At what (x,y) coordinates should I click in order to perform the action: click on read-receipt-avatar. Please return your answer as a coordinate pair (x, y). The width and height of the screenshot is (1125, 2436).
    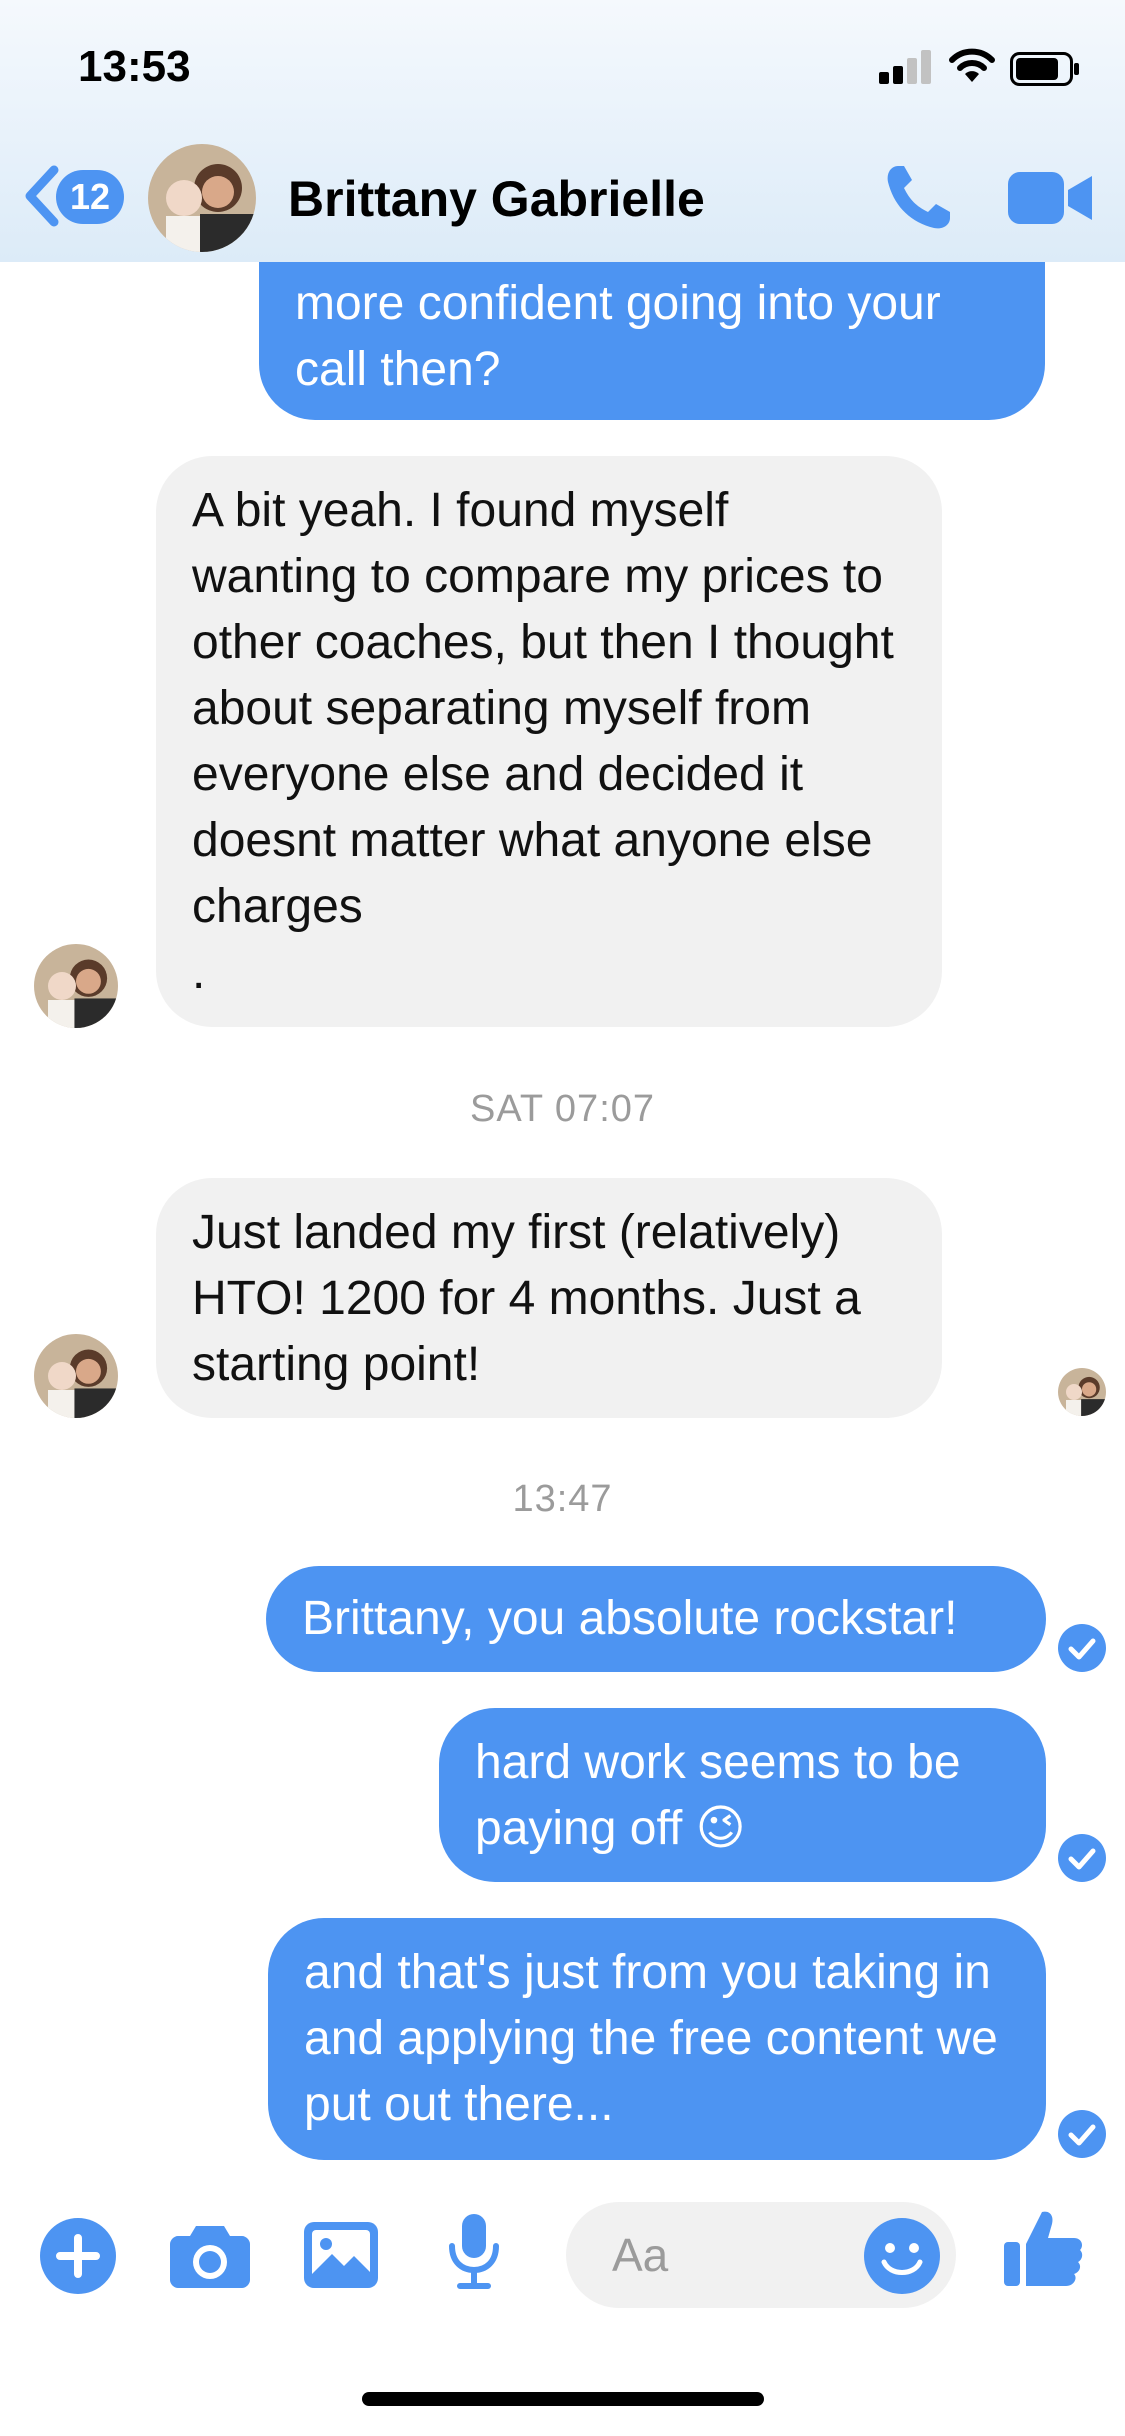
    Looking at the image, I should click on (1082, 1392).